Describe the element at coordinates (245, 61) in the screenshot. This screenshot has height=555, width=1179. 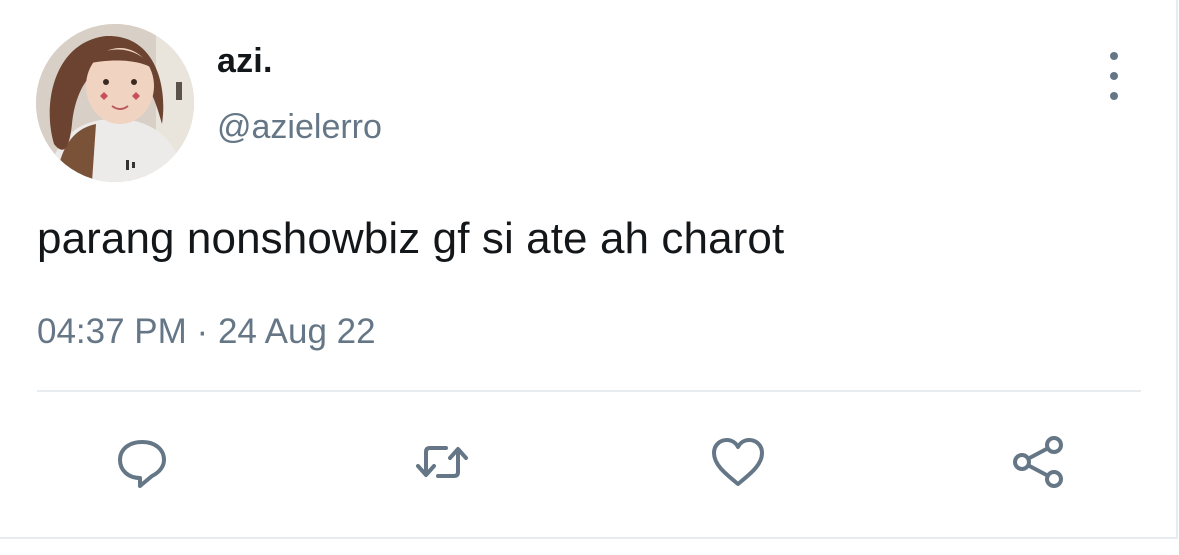
I see `display-name: azi.` at that location.